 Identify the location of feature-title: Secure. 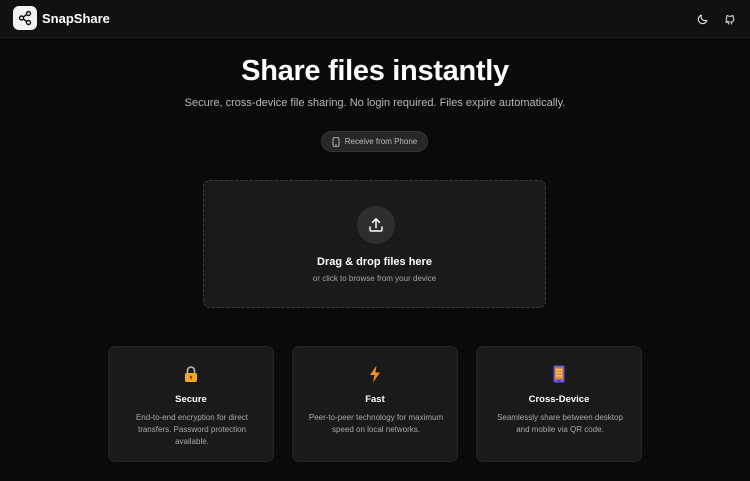
(191, 399).